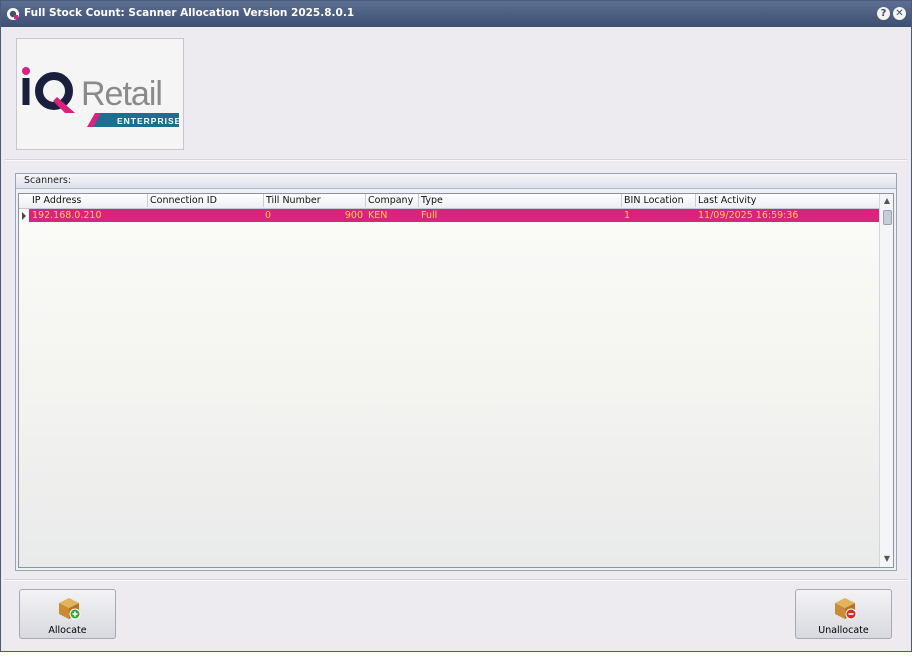 The height and width of the screenshot is (656, 912). I want to click on header-separator, so click(456, 160).